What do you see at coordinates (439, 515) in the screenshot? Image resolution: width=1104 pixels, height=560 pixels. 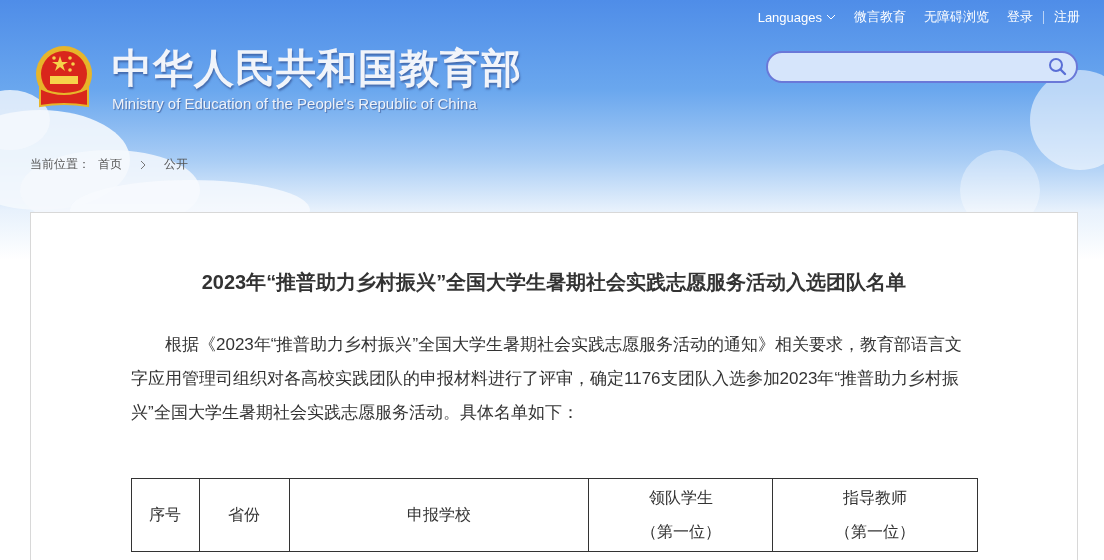 I see `table-header-cell: 申报学校` at bounding box center [439, 515].